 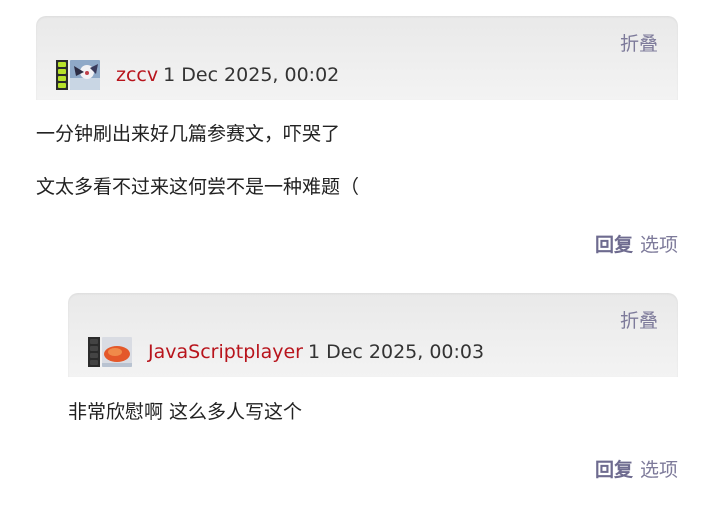 I want to click on comment-header: 折叠 JavaScriptplayer 1 Dec 2025, 00:03, so click(x=373, y=335).